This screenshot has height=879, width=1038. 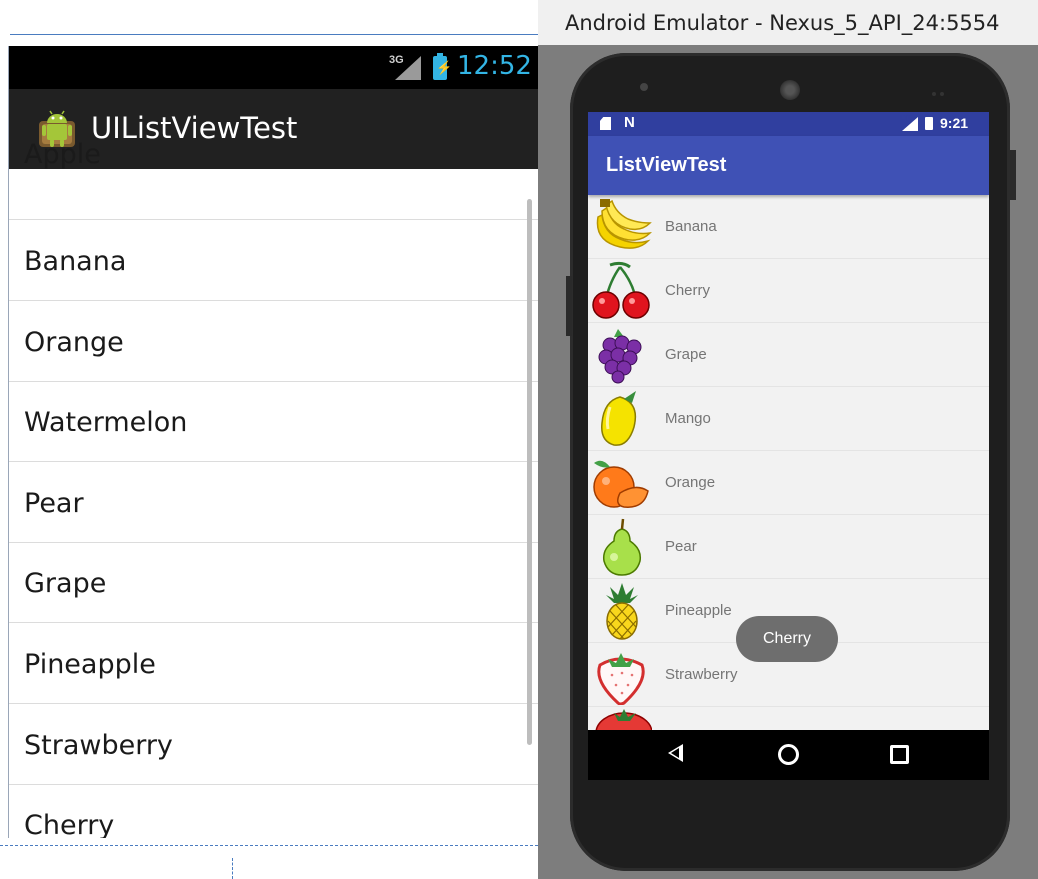 What do you see at coordinates (929, 123) in the screenshot?
I see `battery-icon` at bounding box center [929, 123].